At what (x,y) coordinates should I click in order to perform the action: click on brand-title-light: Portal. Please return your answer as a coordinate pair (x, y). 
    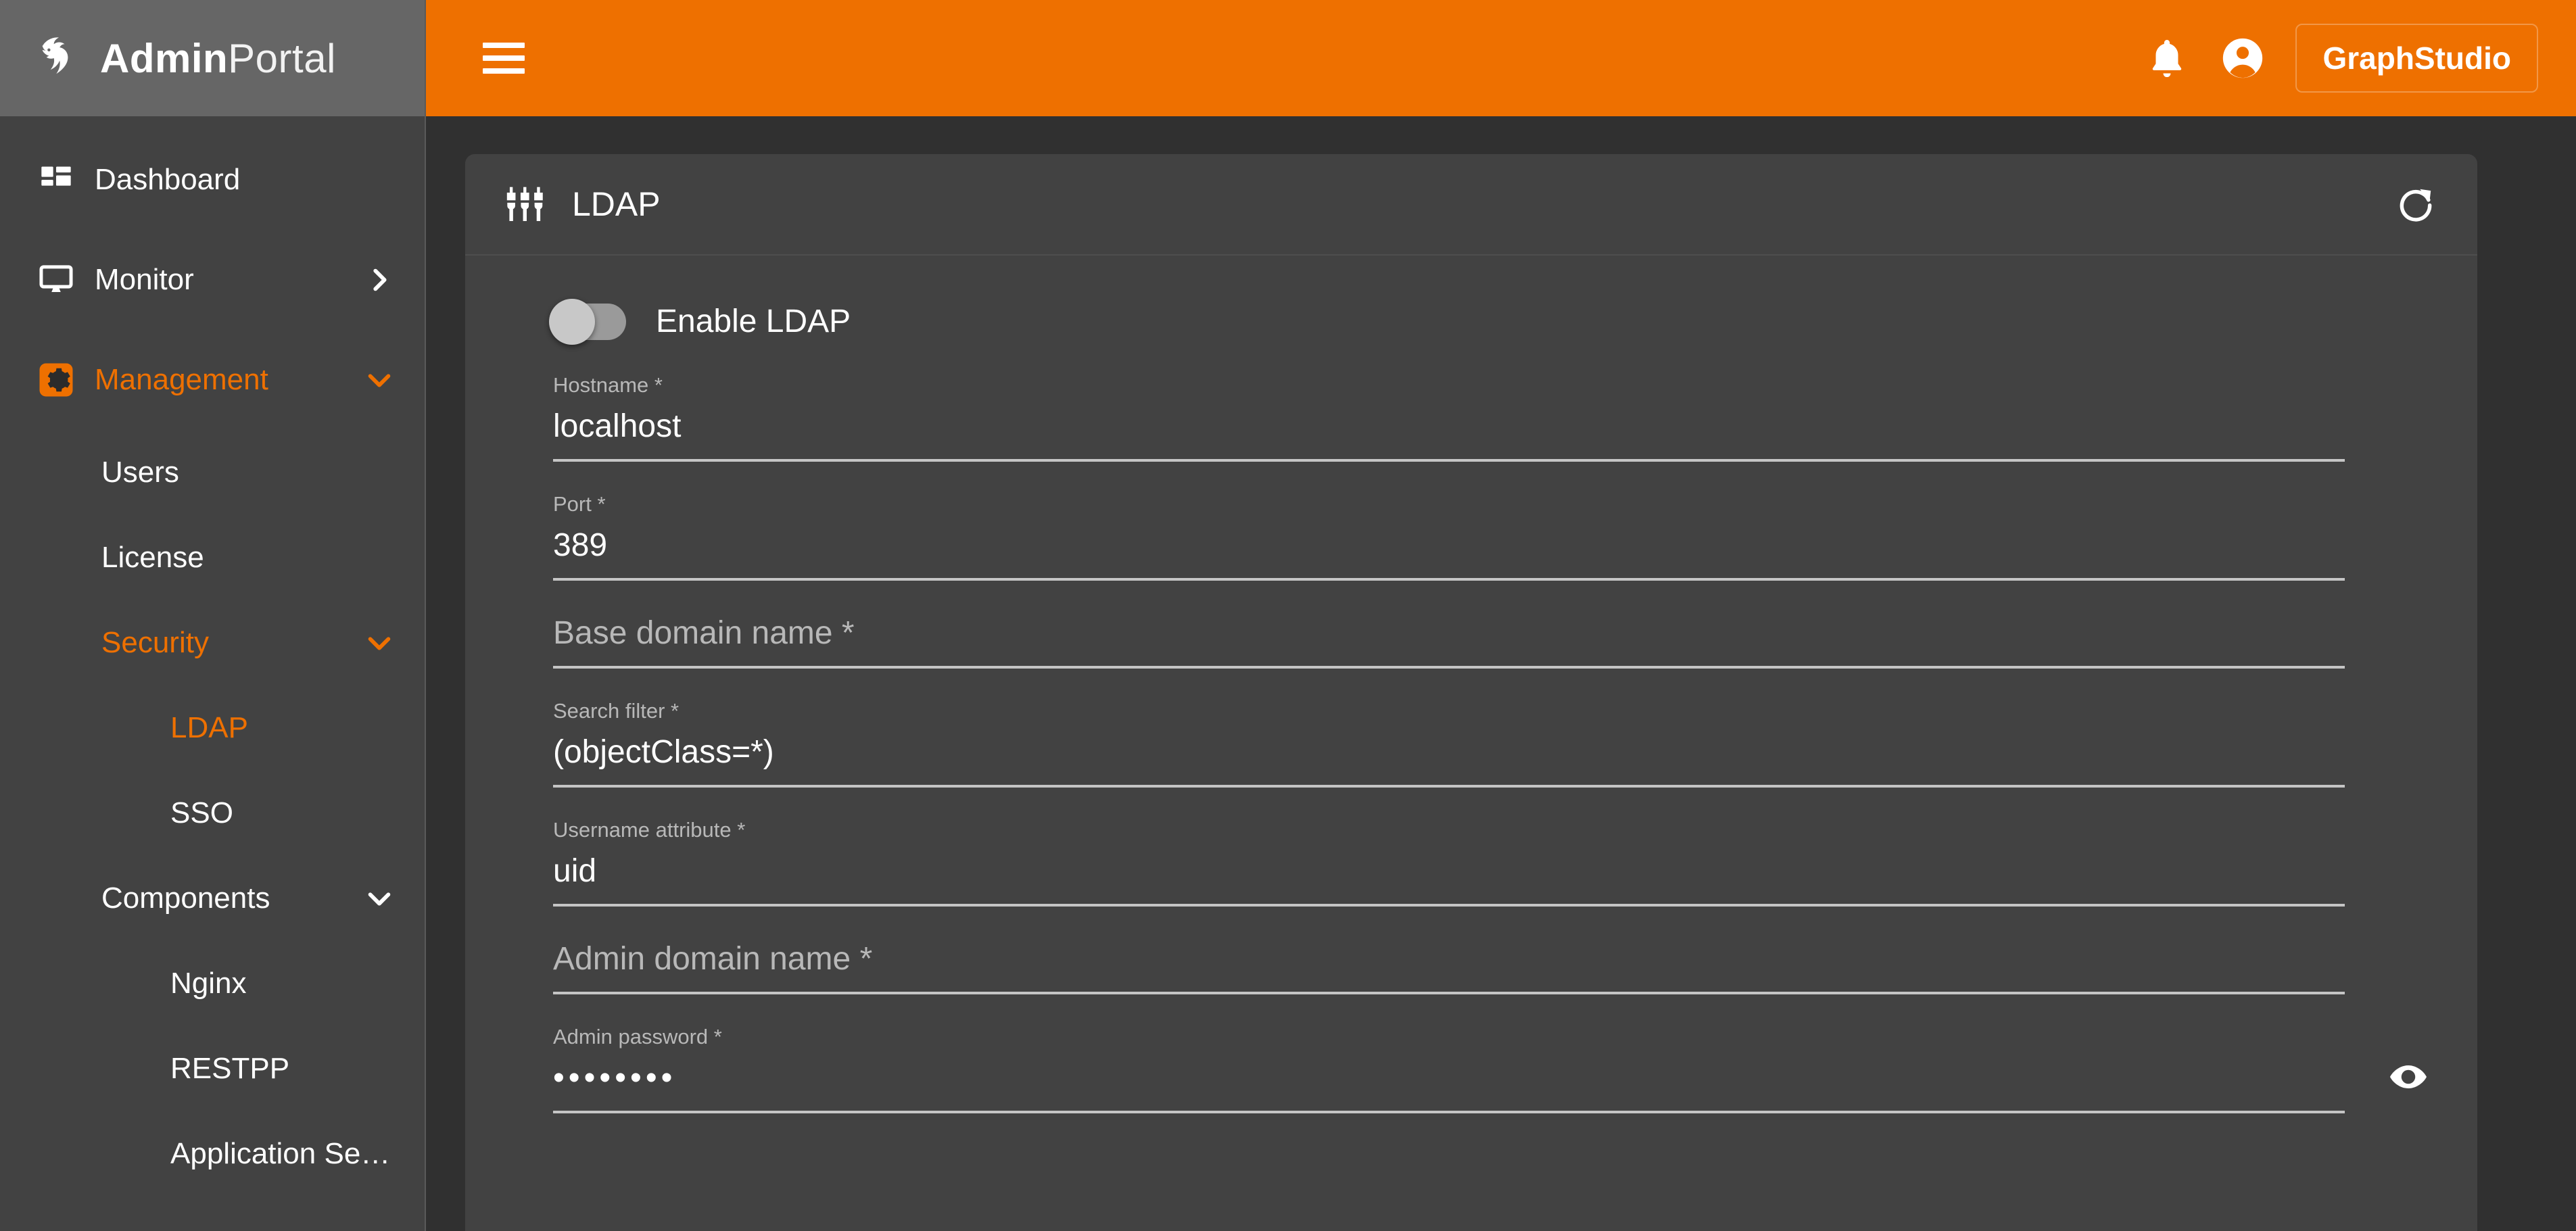
    Looking at the image, I should click on (282, 58).